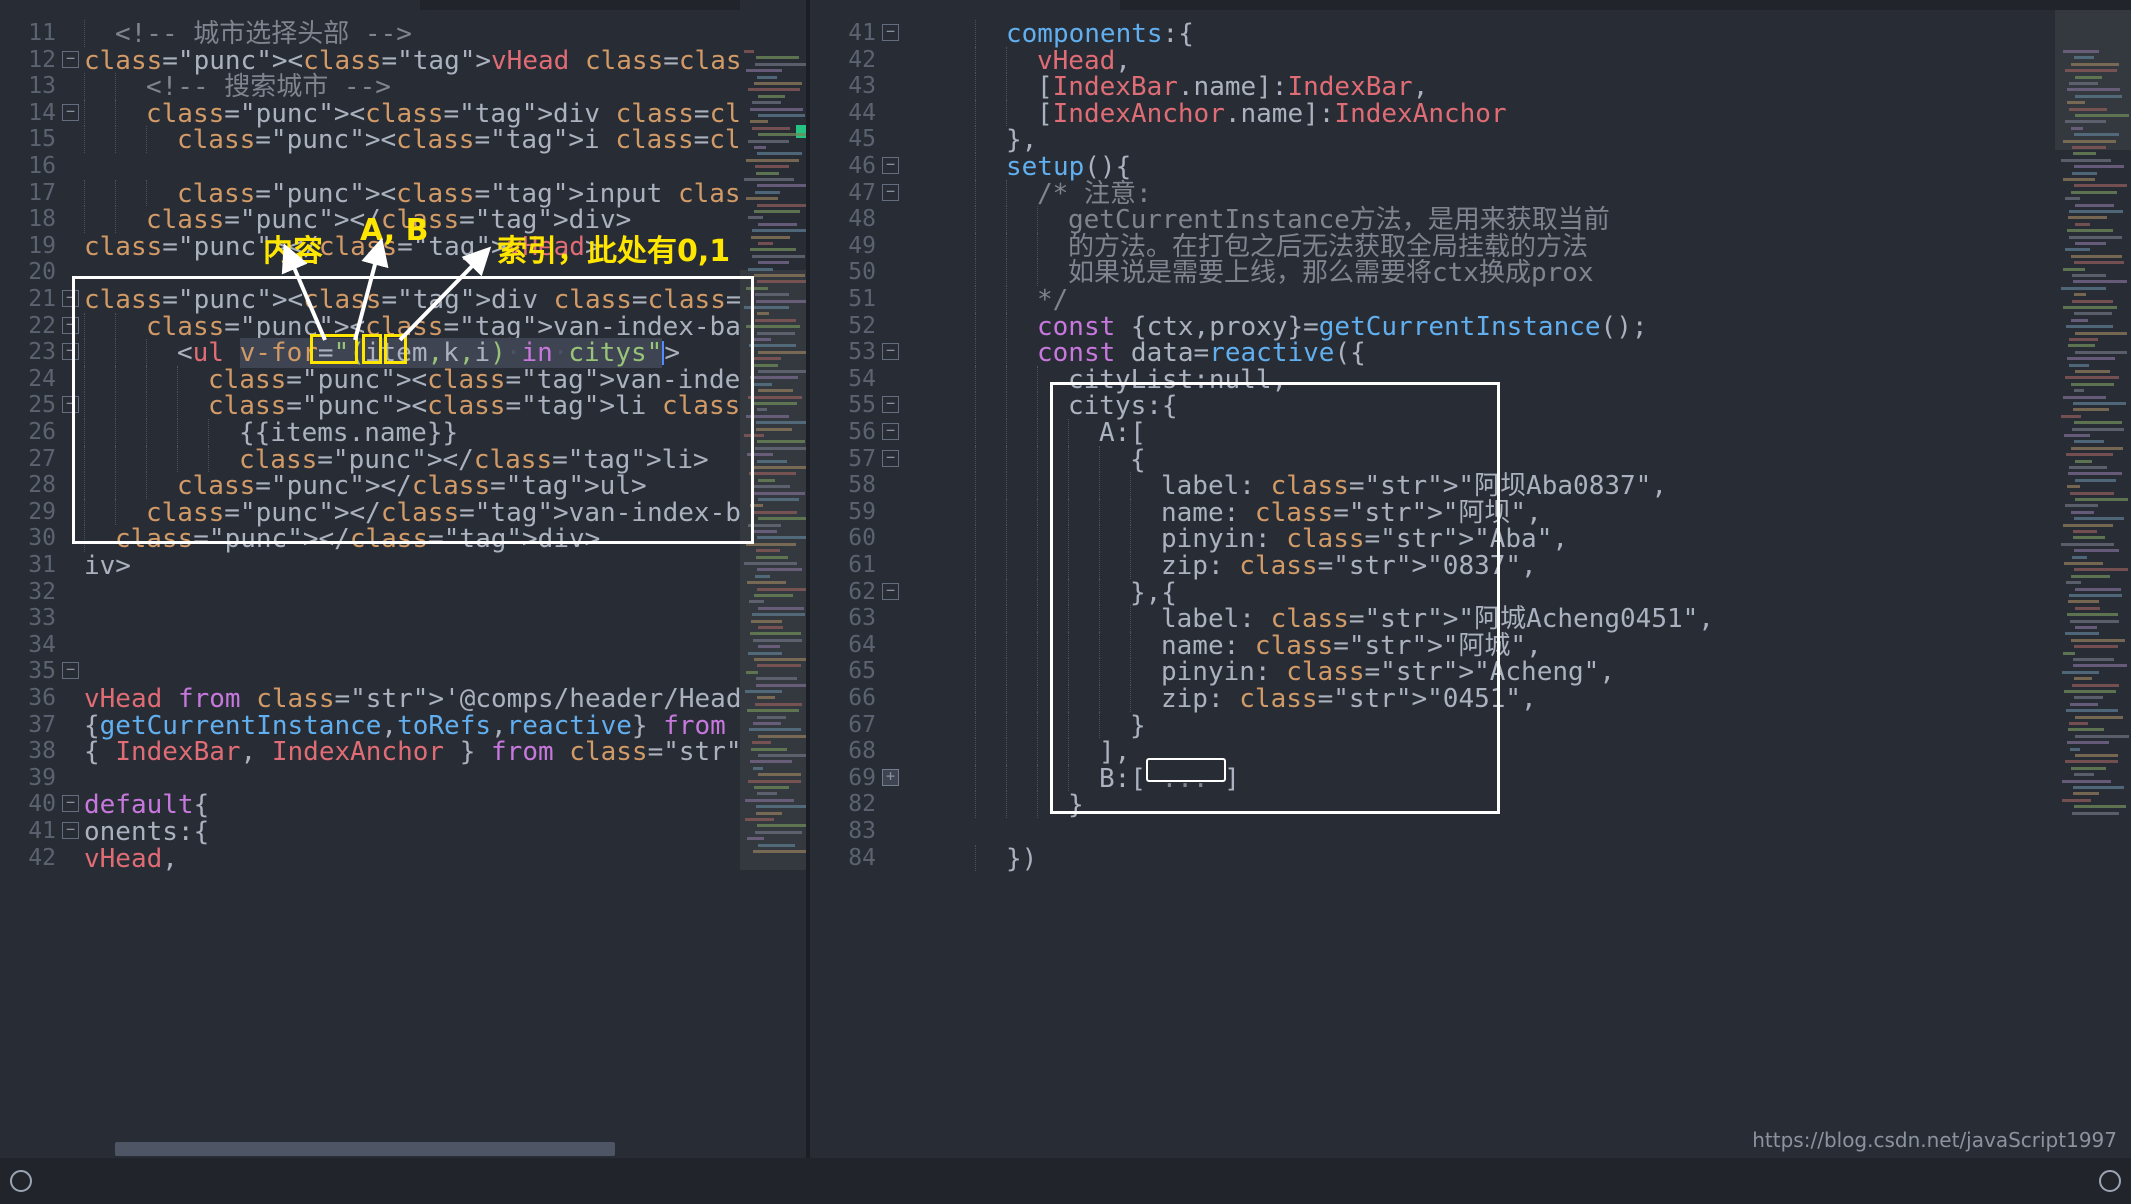  I want to click on code-line: [IndexAnchor.name]:IndexAnchor, so click(1158, 114).